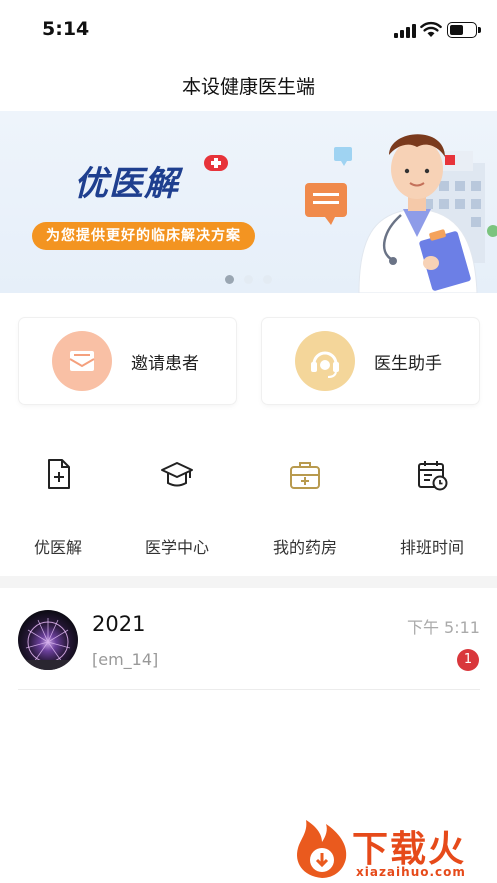 This screenshot has width=497, height=883. Describe the element at coordinates (433, 476) in the screenshot. I see `calendar-clock-icon` at that location.